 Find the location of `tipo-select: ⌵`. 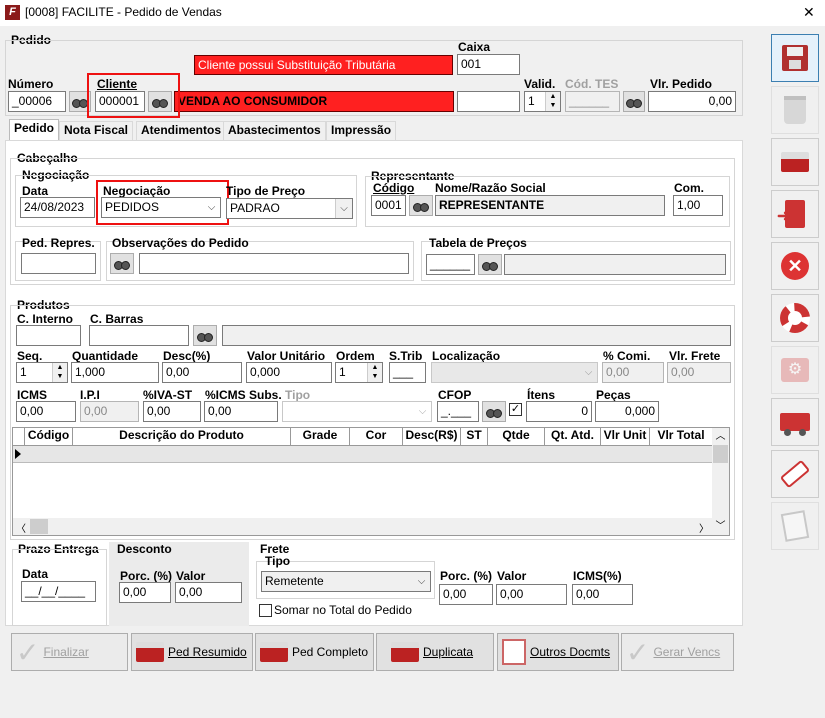

tipo-select: ⌵ is located at coordinates (357, 411).